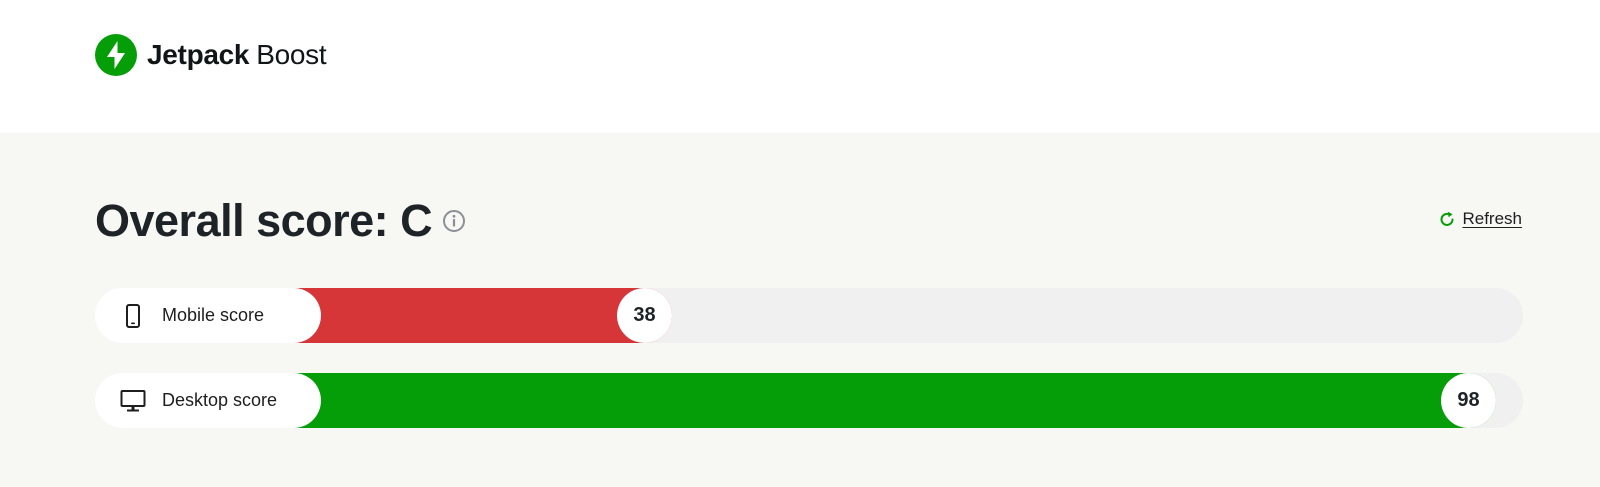 The height and width of the screenshot is (487, 1600). I want to click on desktop-score-bar: Desktop score 98, so click(809, 400).